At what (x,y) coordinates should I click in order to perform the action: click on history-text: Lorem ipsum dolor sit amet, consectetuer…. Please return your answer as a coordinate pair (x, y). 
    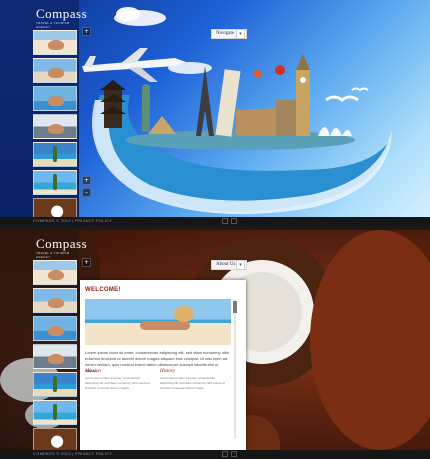
    Looking at the image, I should click on (192, 383).